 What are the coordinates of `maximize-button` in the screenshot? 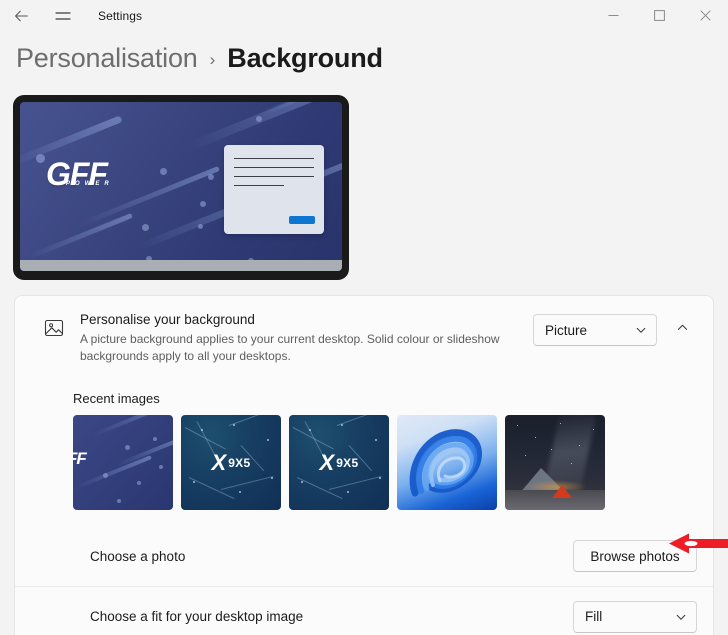 It's located at (659, 15).